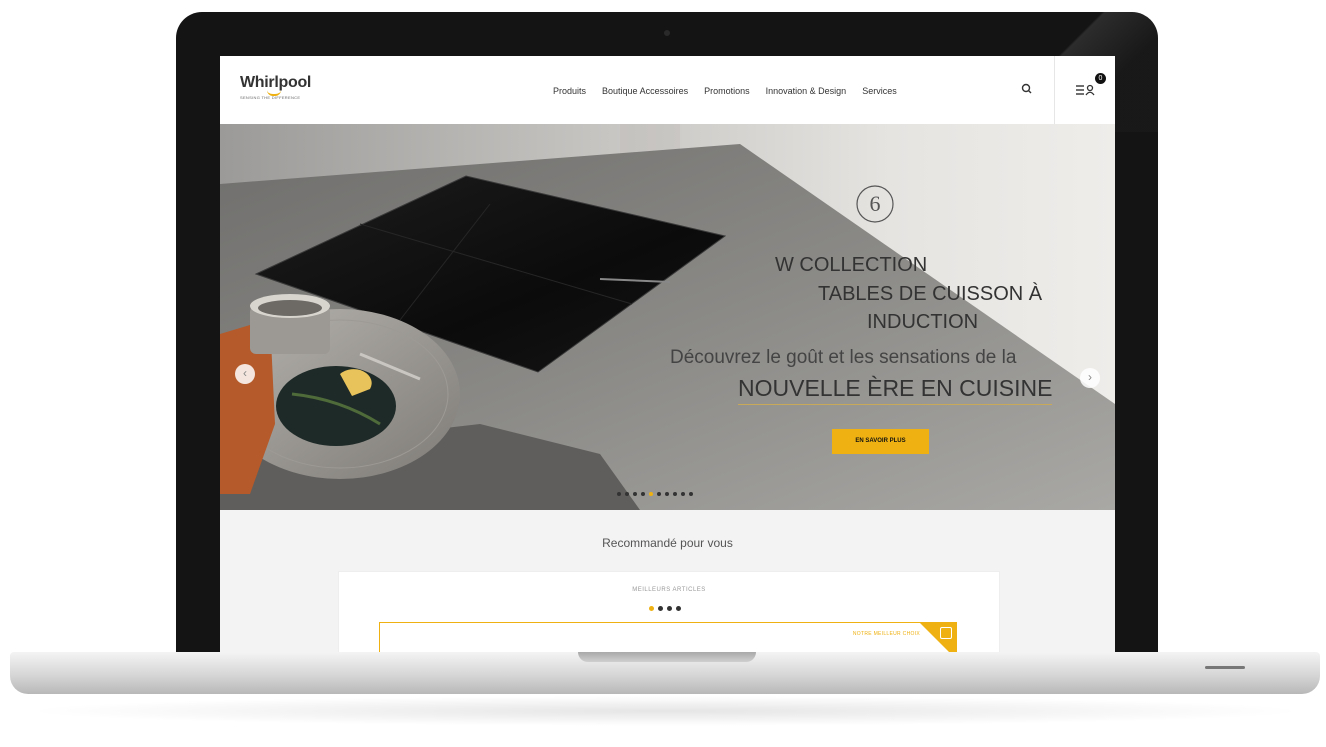  What do you see at coordinates (923, 322) in the screenshot?
I see `hero-line-3: INDUCTION` at bounding box center [923, 322].